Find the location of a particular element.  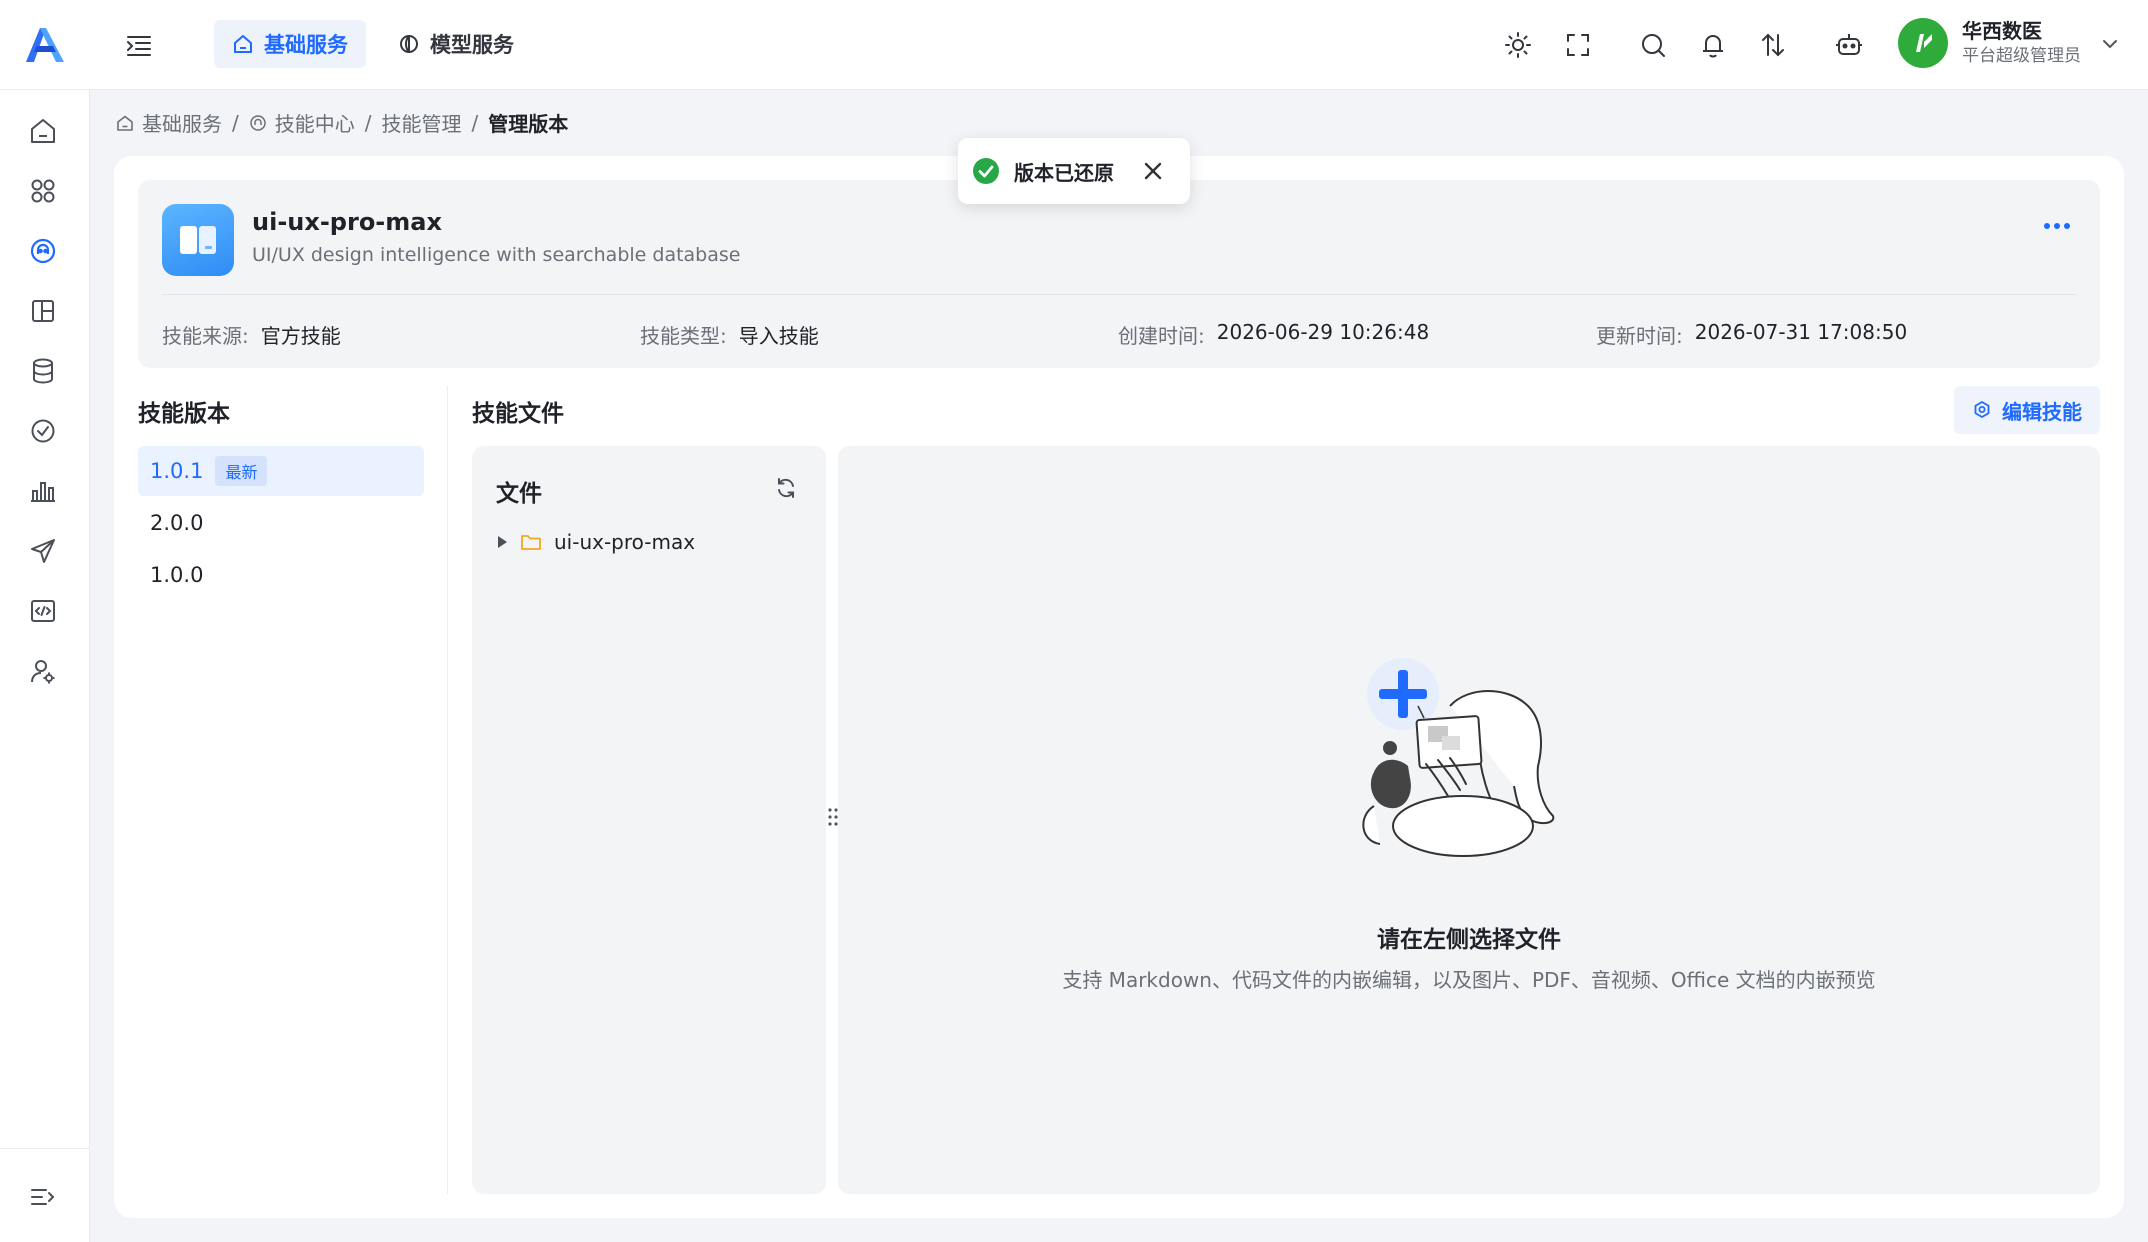

user-menu: 华西数医 平台超级管理员 is located at coordinates (1989, 43).